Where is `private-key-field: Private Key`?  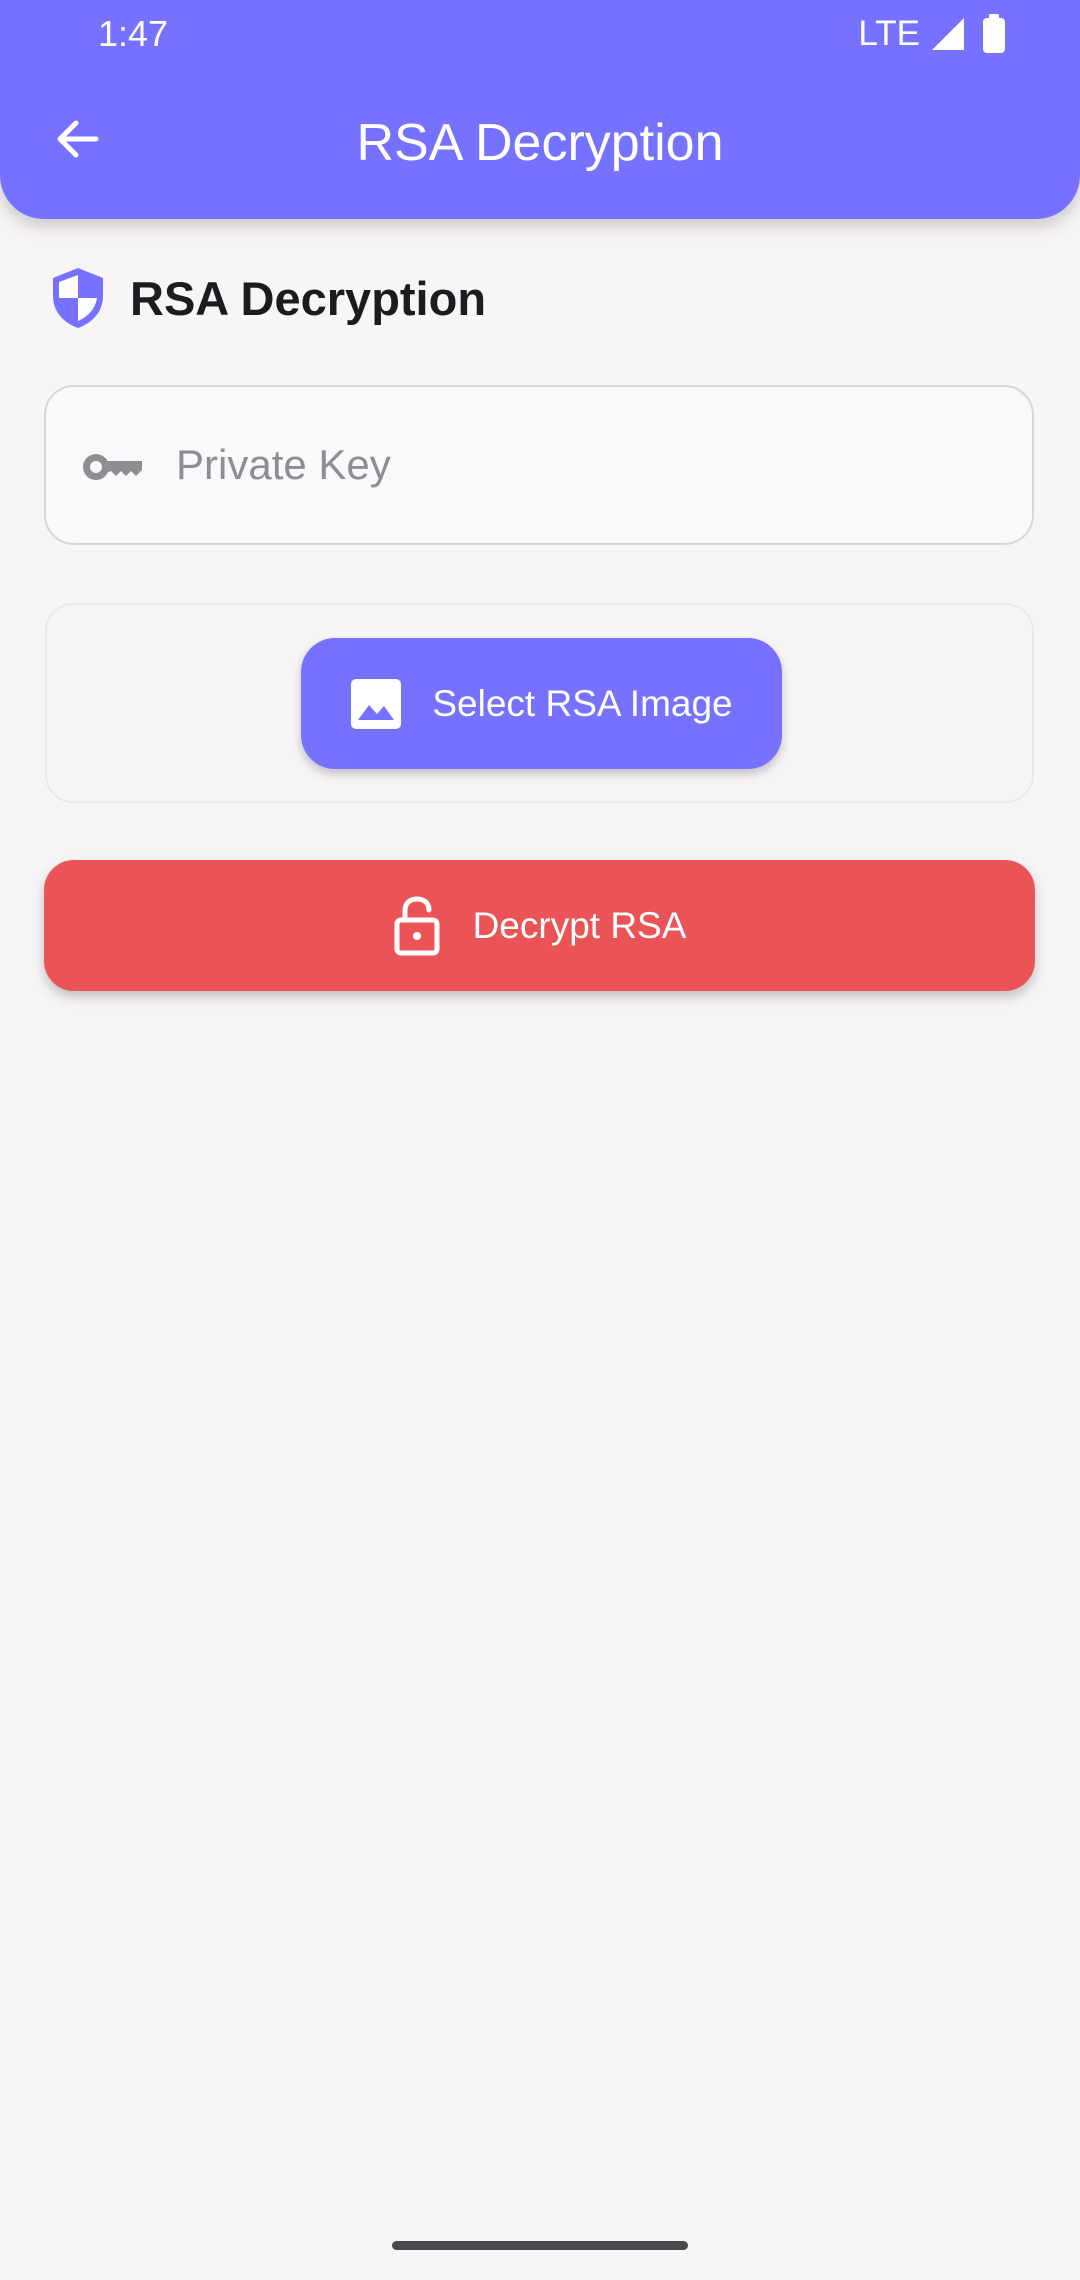
private-key-field: Private Key is located at coordinates (539, 465).